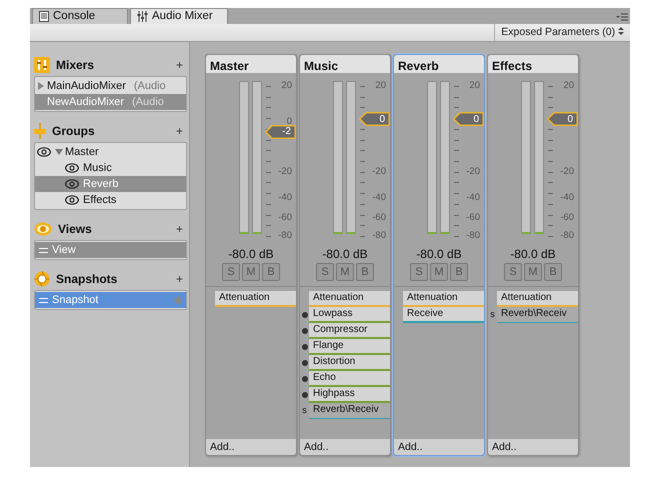  What do you see at coordinates (349, 315) in the screenshot?
I see `effect-slot: Lowpass` at bounding box center [349, 315].